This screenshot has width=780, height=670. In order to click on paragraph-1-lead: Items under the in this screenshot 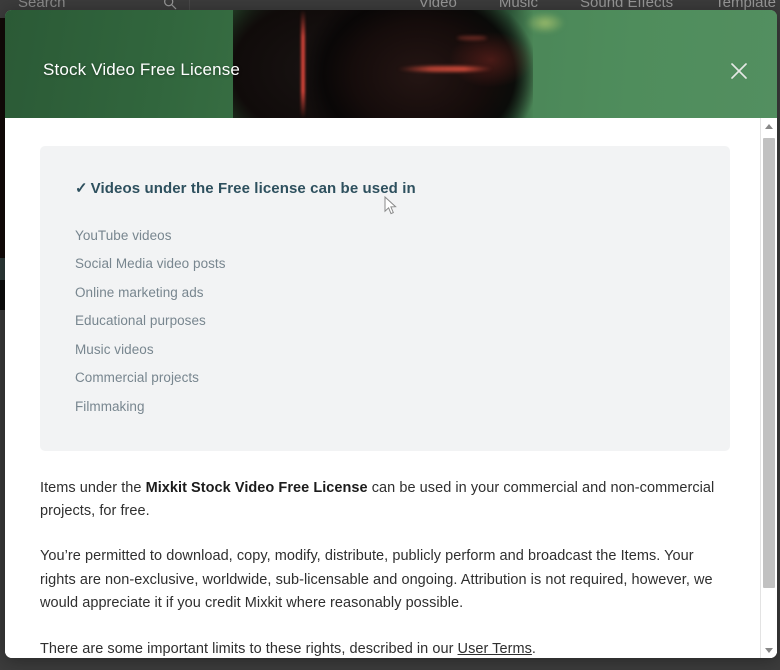, I will do `click(93, 487)`.